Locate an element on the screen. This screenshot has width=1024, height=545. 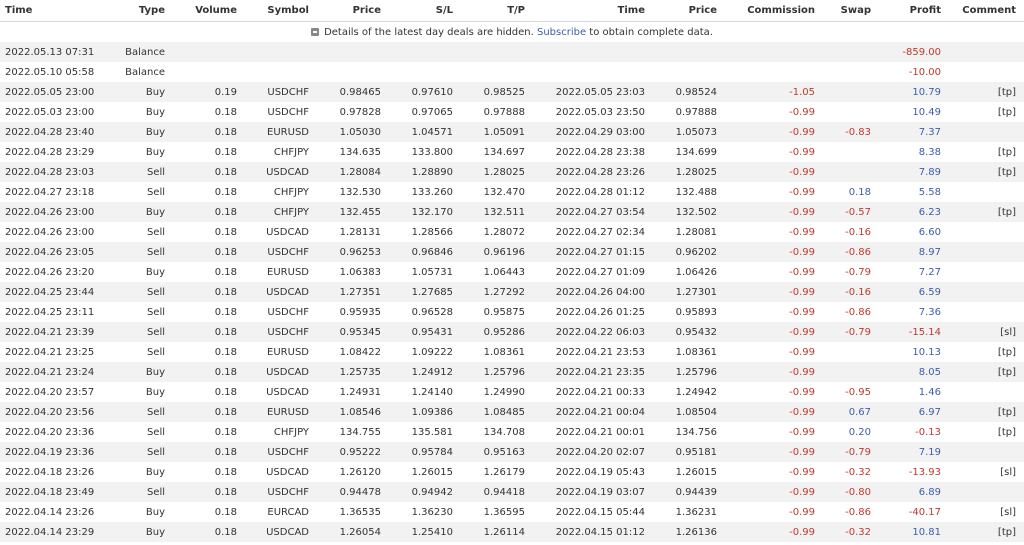
cell-tp: 1.36595 is located at coordinates (504, 512).